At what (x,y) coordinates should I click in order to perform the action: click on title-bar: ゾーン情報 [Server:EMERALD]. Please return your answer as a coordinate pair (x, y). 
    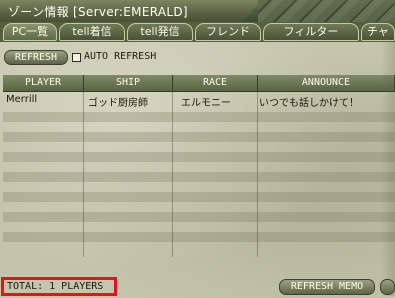
    Looking at the image, I should click on (197, 11).